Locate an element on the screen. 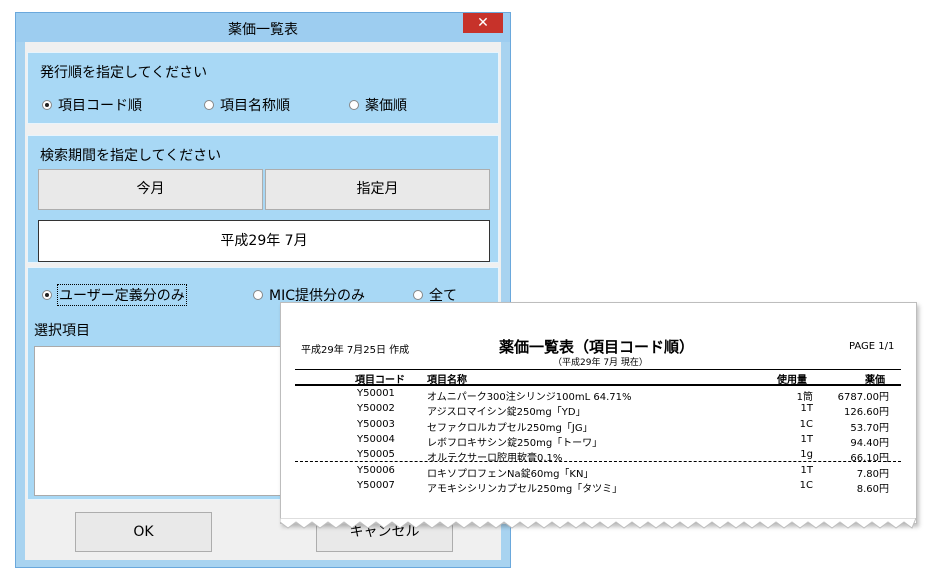  row-name: セファクロルカプセル250mg「JG」 is located at coordinates (510, 428).